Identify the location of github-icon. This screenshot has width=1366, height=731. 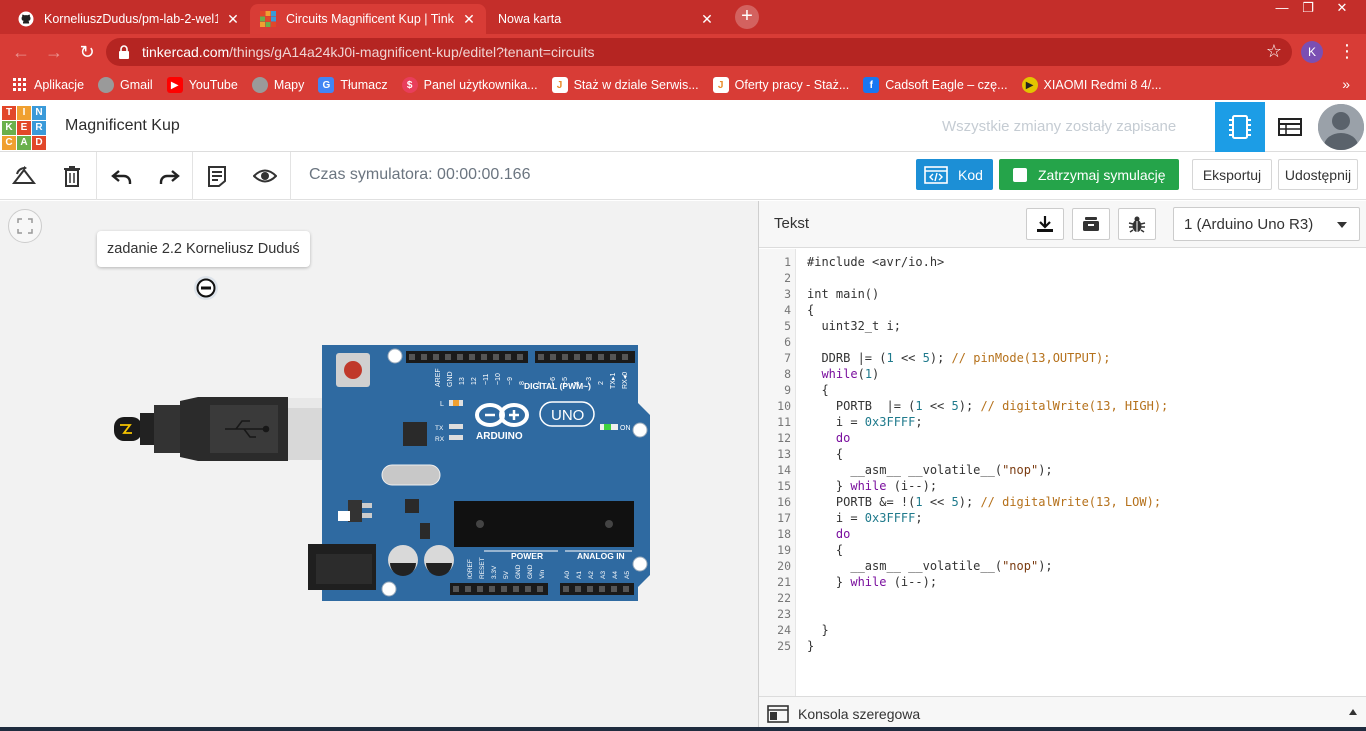
(26, 19).